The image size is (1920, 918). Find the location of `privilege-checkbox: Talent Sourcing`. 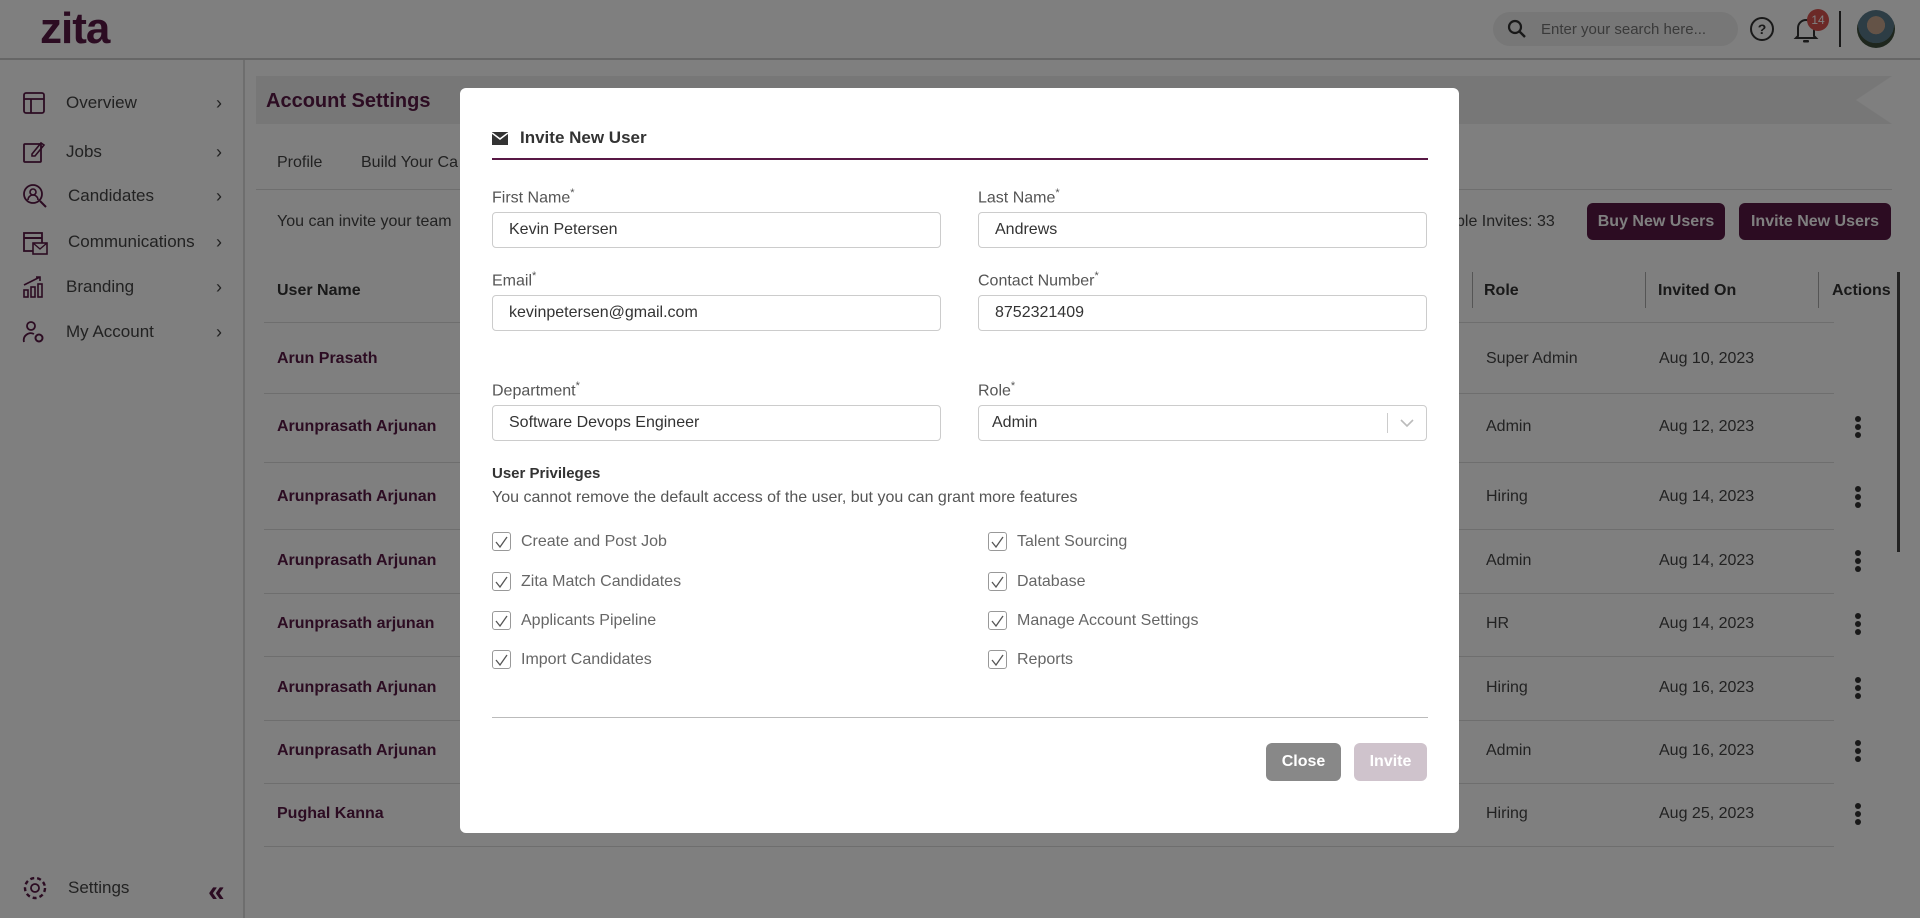

privilege-checkbox: Talent Sourcing is located at coordinates (1057, 541).